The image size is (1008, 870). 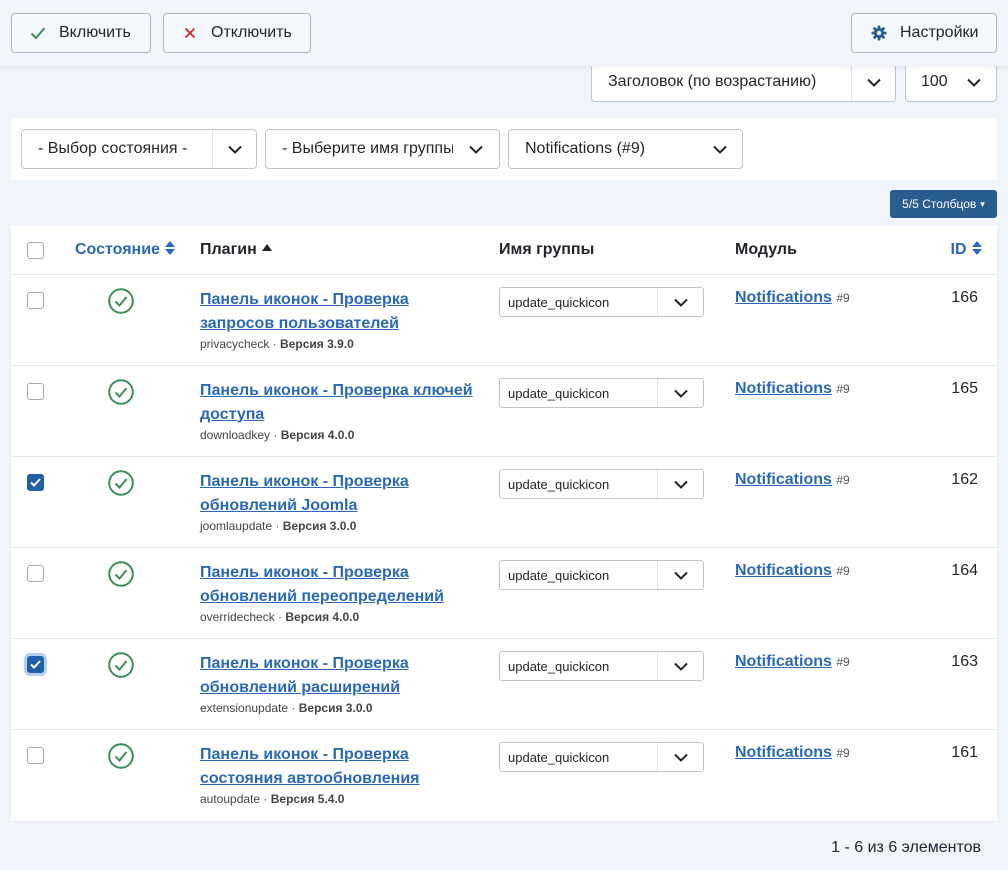 I want to click on disable-button-label: Отключить, so click(x=251, y=32).